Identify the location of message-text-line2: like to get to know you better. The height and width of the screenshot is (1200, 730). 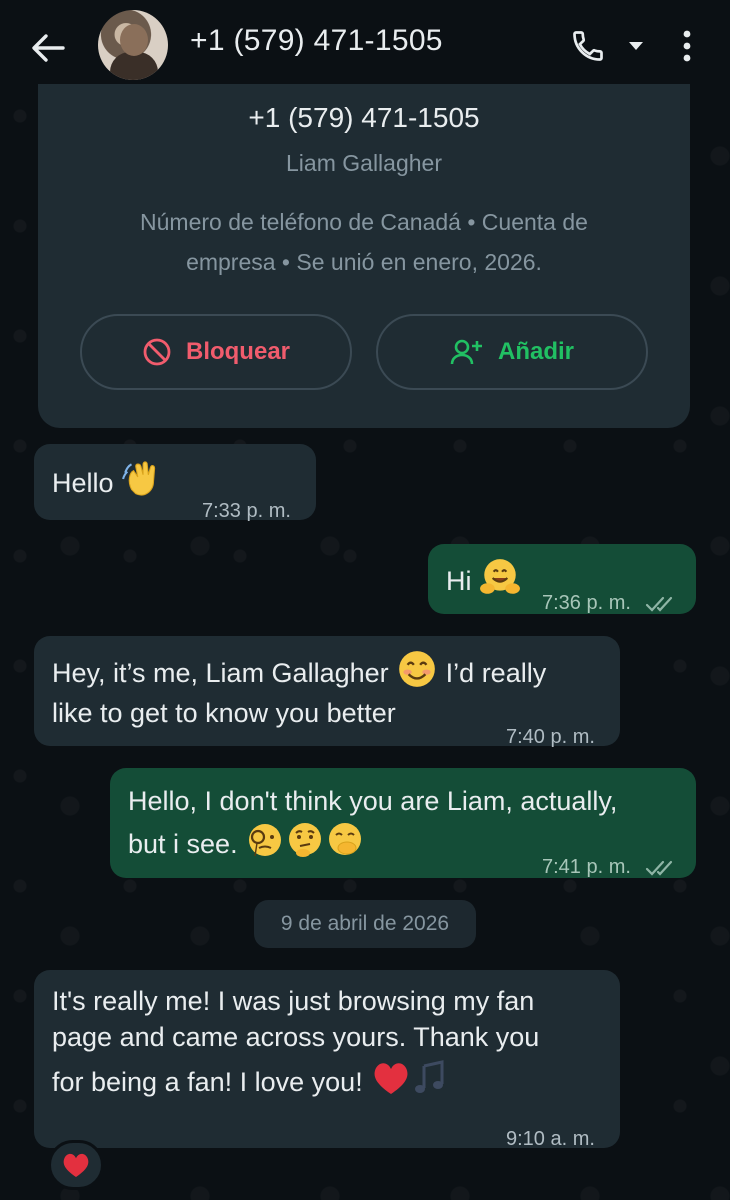
(224, 713).